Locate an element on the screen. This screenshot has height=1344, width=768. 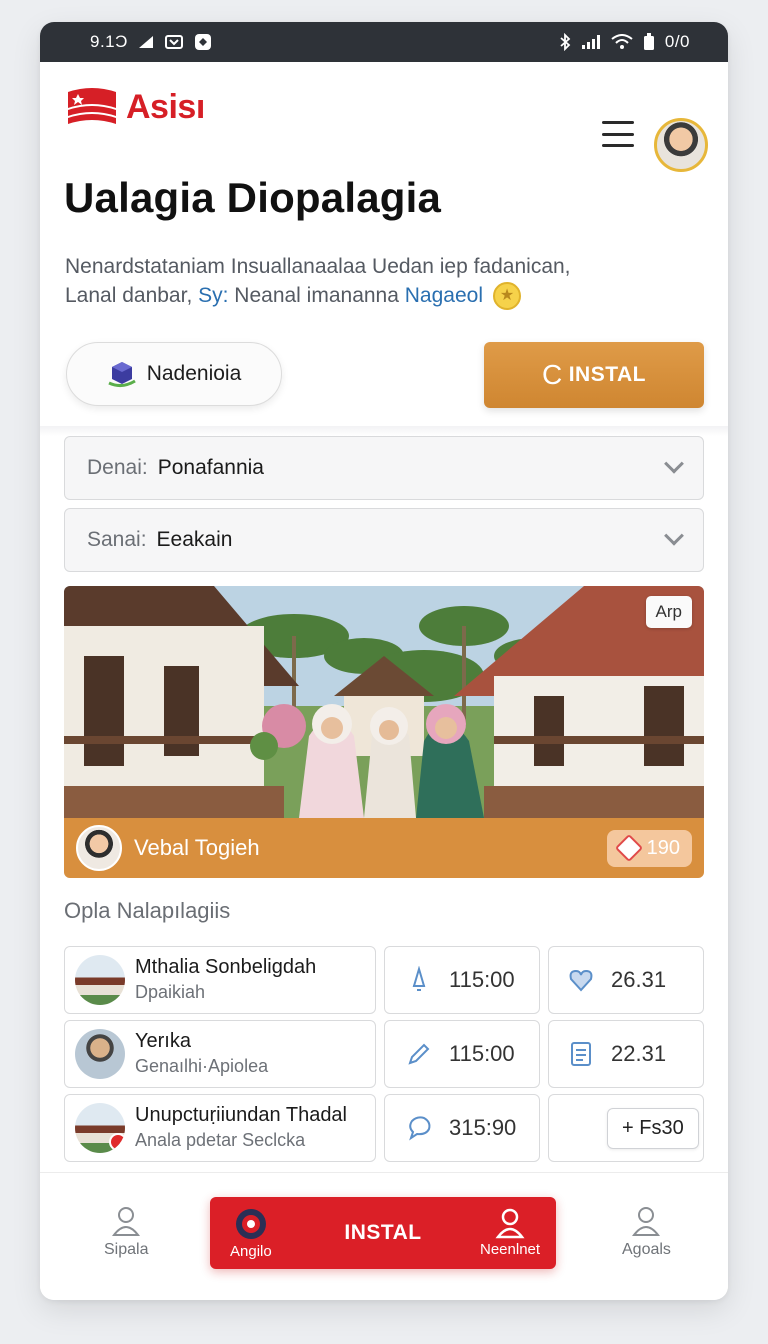
document-icon is located at coordinates (581, 1054).